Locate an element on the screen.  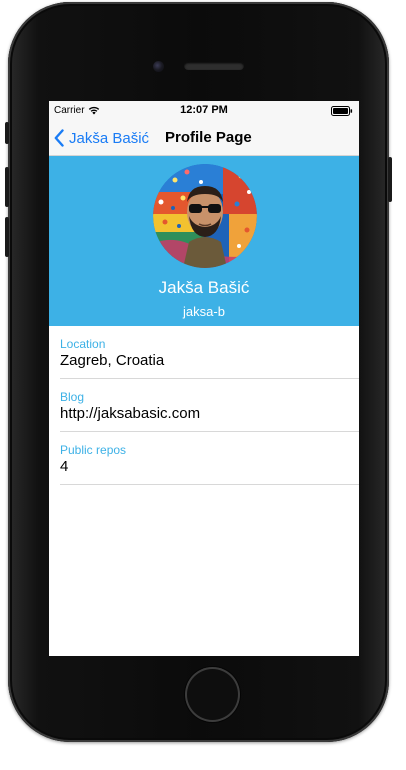
status-bar: Carrier 12:07 PM is located at coordinates (204, 111).